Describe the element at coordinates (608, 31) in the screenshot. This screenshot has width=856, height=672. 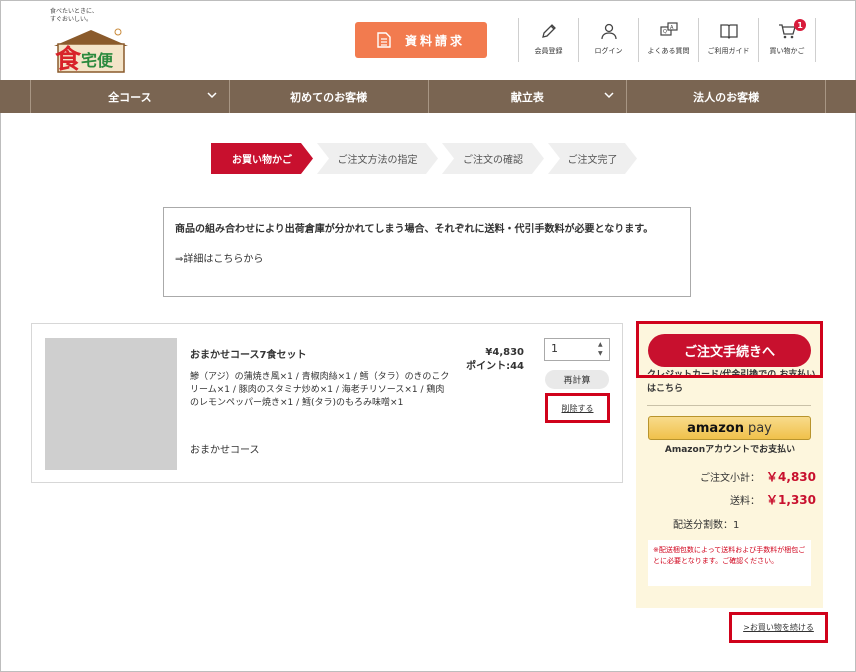
I see `person-icon` at that location.